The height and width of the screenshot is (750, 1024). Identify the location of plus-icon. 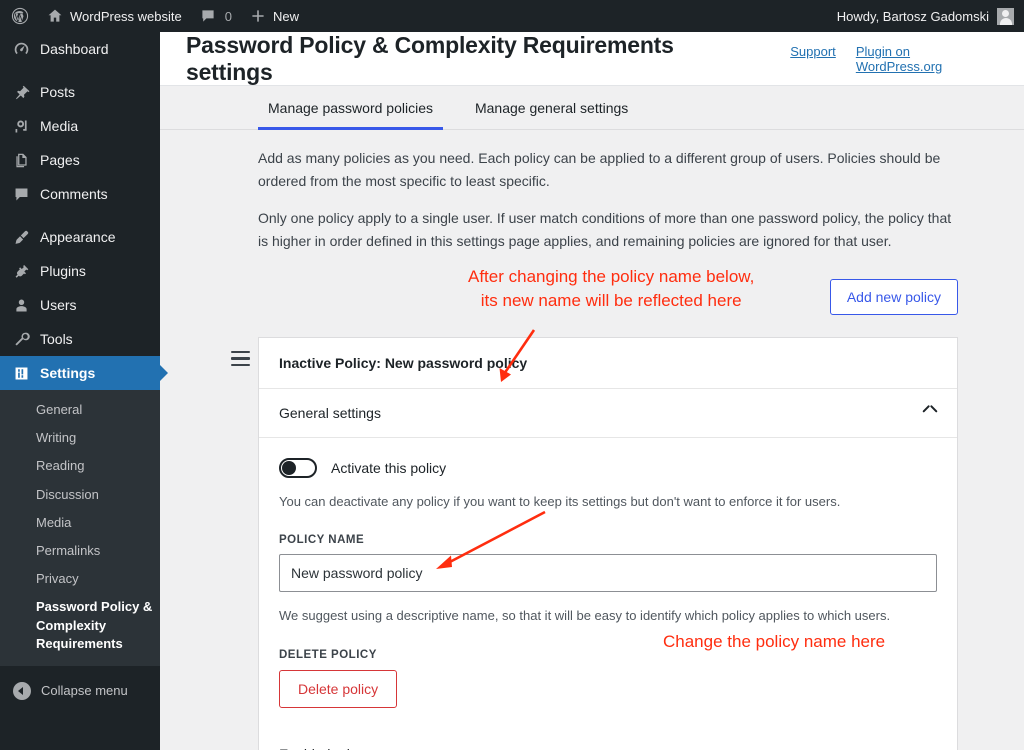
(258, 16).